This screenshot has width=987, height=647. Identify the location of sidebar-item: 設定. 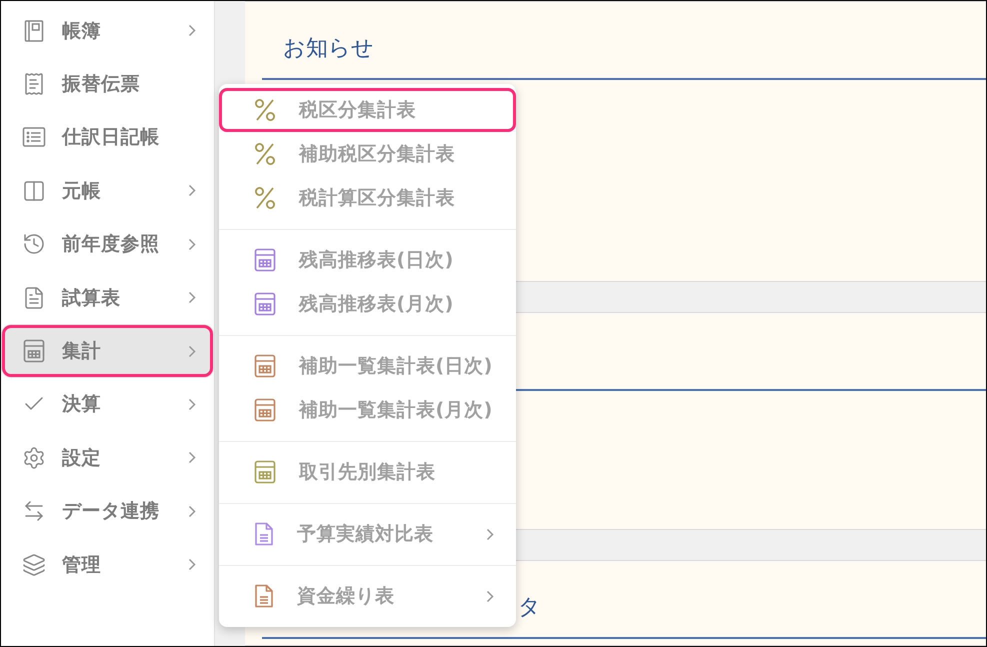
(107, 458).